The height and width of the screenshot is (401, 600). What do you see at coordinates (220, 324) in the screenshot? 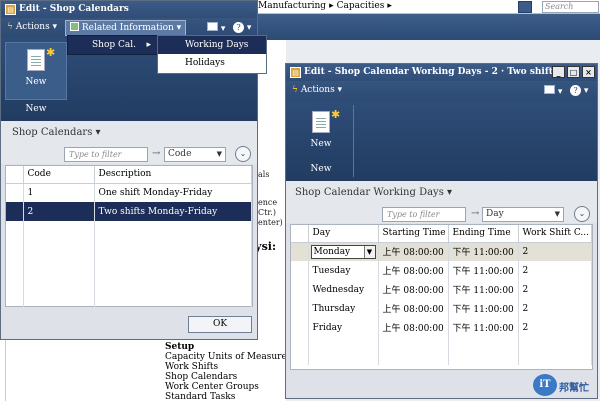
I see `ok-button: OK` at bounding box center [220, 324].